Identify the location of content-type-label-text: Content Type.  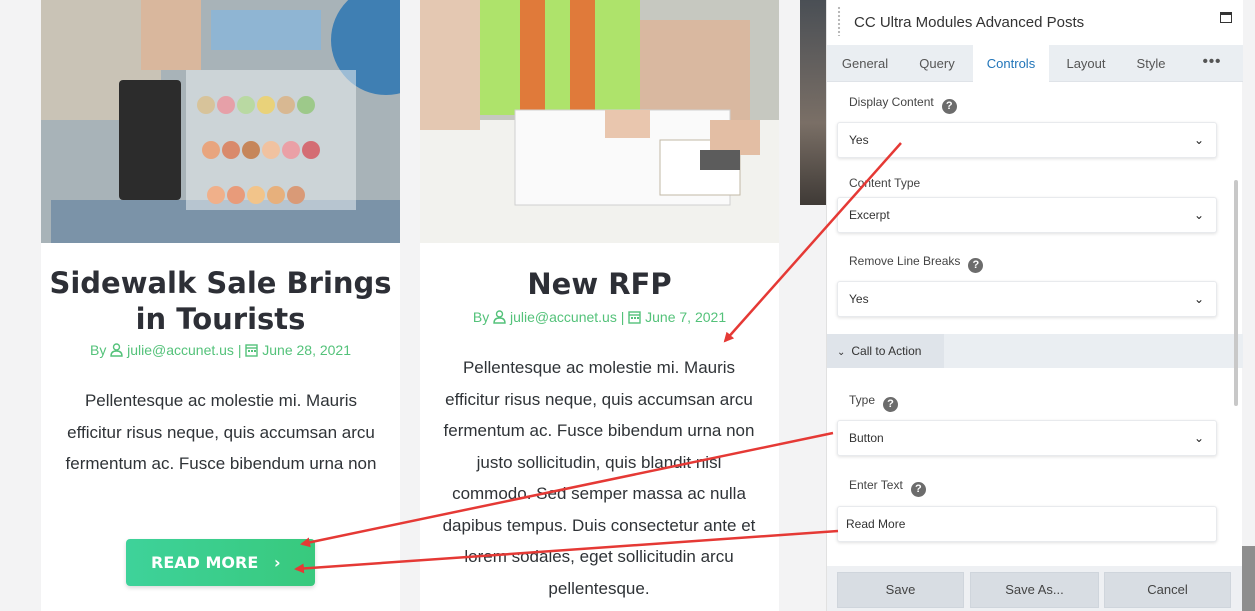
(885, 183).